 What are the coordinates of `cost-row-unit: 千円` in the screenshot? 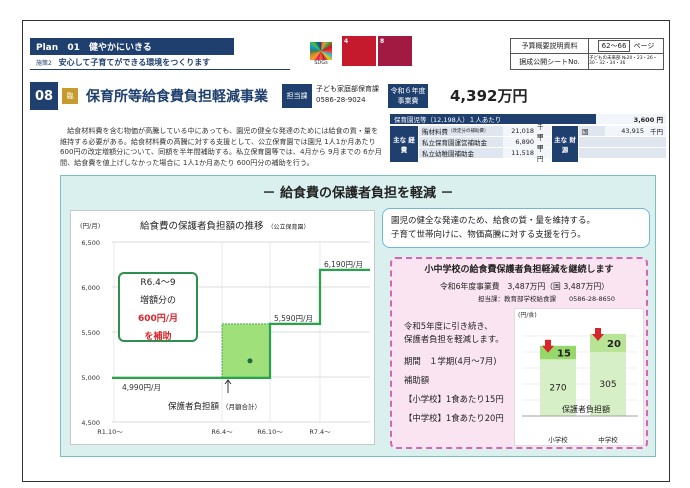 It's located at (544, 154).